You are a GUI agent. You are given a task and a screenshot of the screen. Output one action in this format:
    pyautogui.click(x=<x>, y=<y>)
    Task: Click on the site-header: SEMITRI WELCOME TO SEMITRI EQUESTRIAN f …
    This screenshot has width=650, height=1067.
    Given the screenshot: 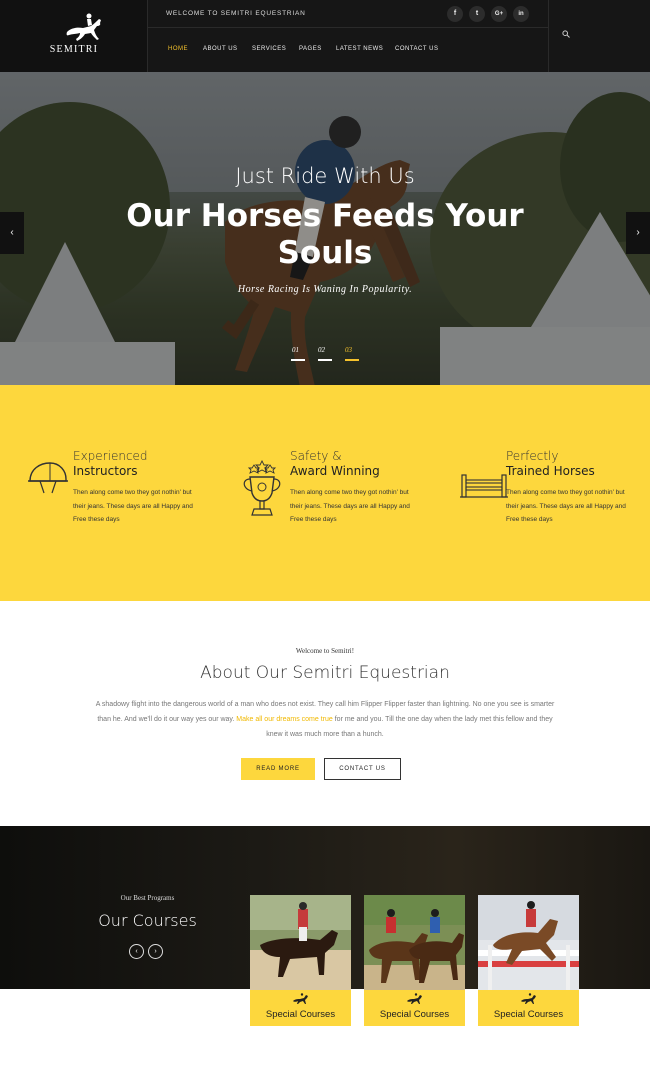 What is the action you would take?
    pyautogui.click(x=325, y=36)
    